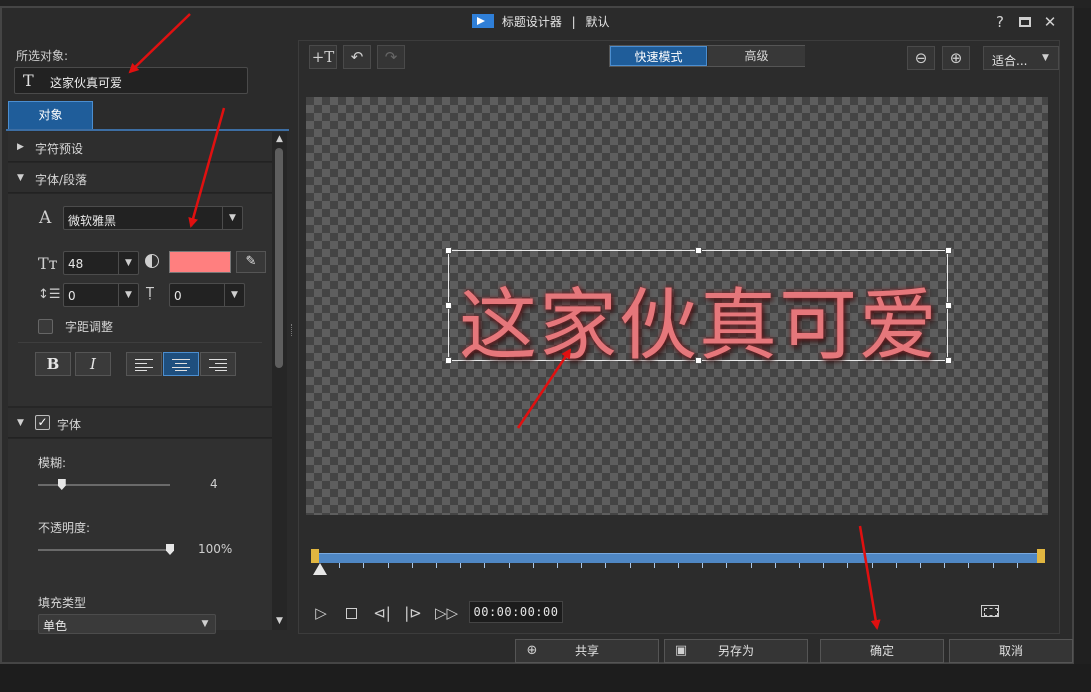 The height and width of the screenshot is (692, 1091). What do you see at coordinates (140, 178) in the screenshot?
I see `section-font-paragraph: ▼ 字体/段落` at bounding box center [140, 178].